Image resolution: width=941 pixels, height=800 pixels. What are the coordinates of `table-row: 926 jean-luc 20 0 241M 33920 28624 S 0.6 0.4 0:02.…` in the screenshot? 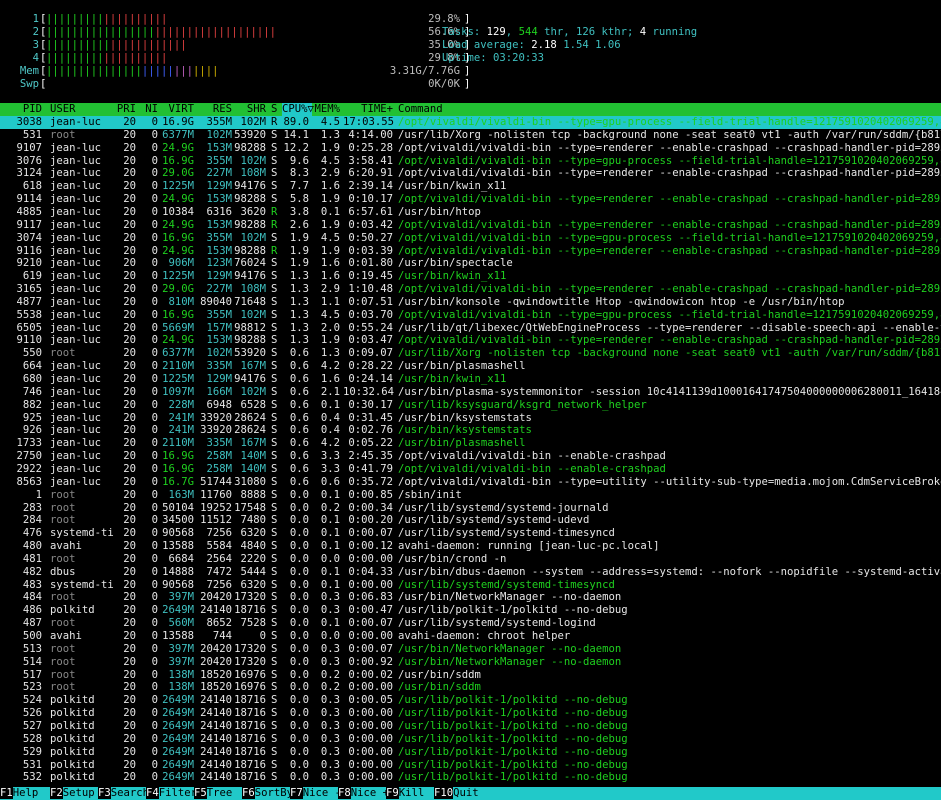 It's located at (470, 430).